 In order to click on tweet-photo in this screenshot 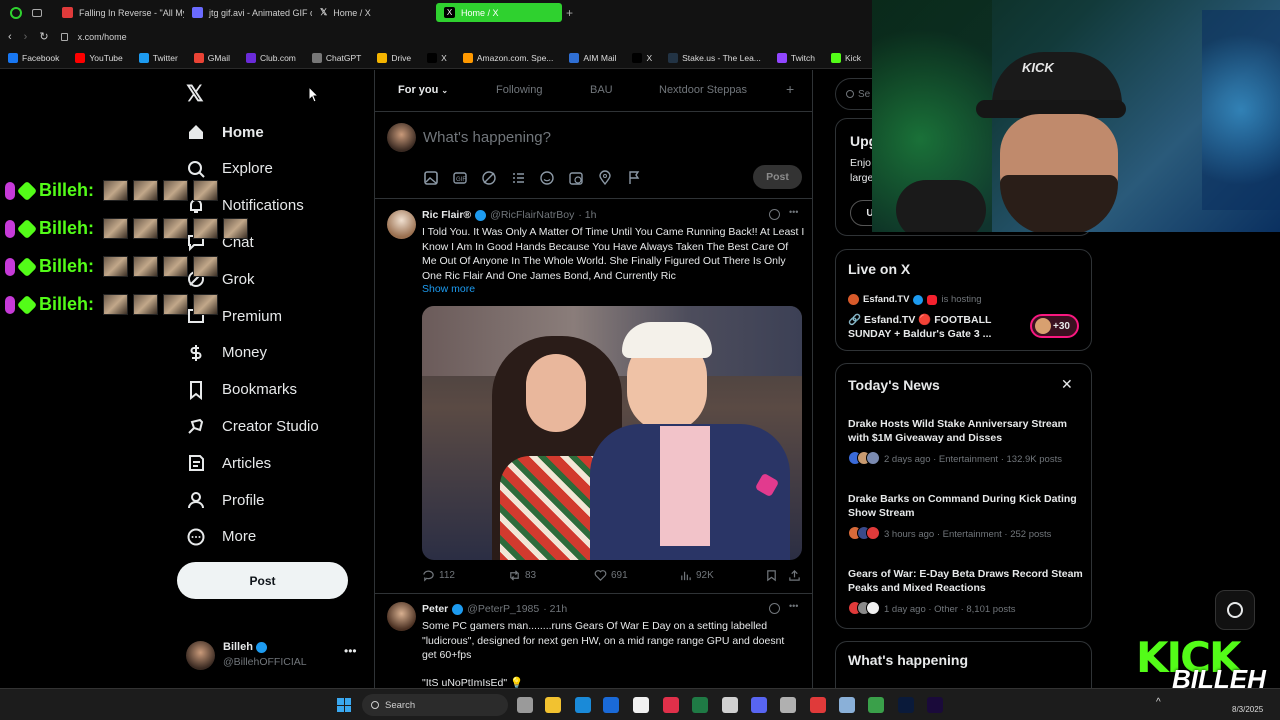, I will do `click(612, 433)`.